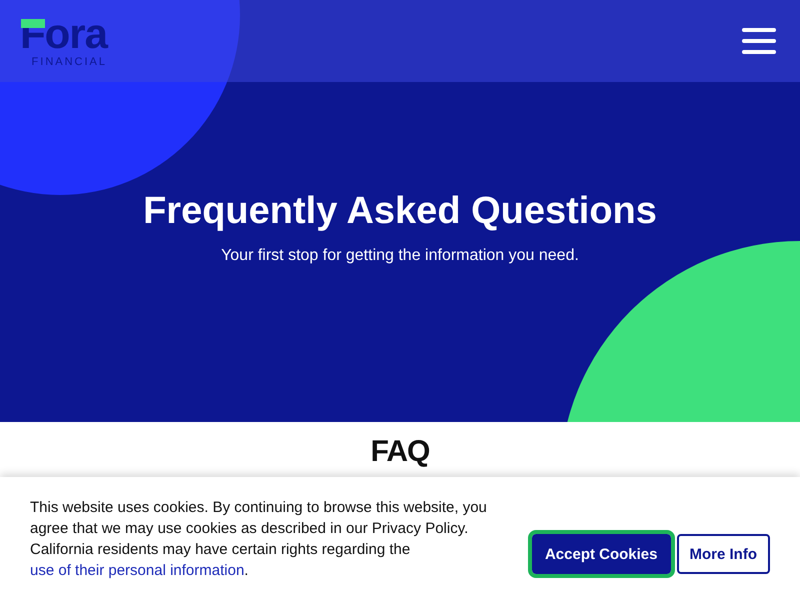 This screenshot has height=600, width=800. What do you see at coordinates (400, 211) in the screenshot?
I see `page-title: Frequently Asked Questions` at bounding box center [400, 211].